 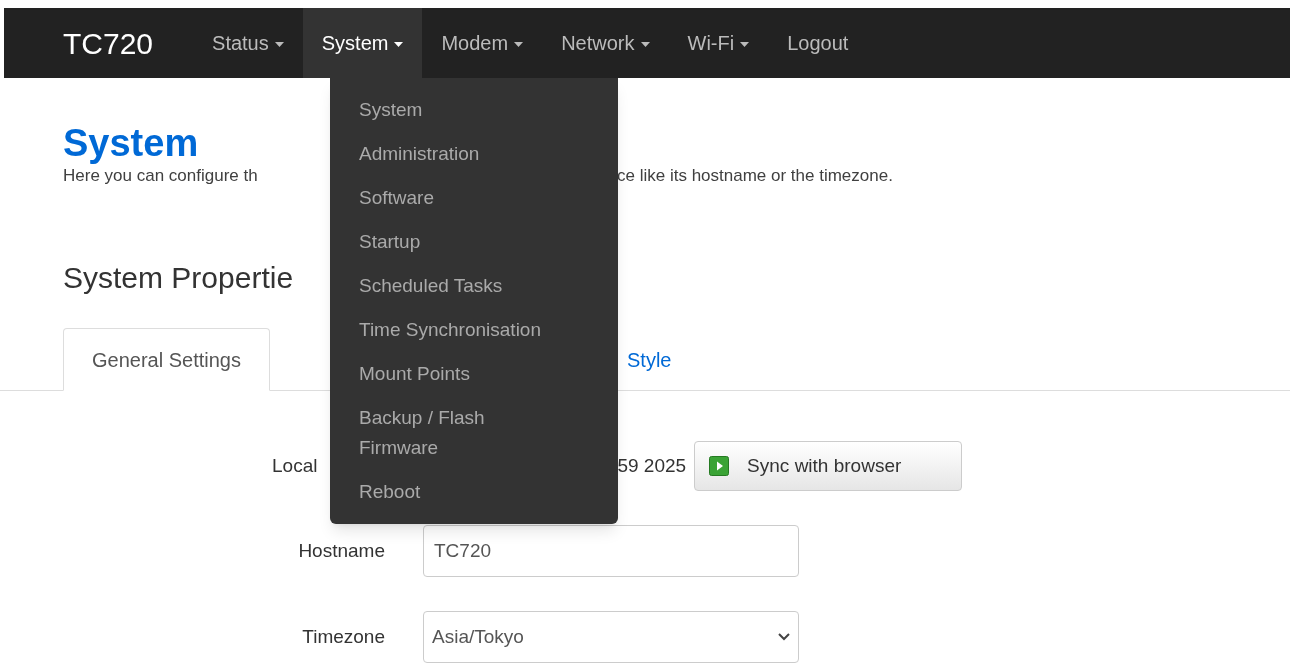 What do you see at coordinates (605, 43) in the screenshot?
I see `nav-menu-item: Network` at bounding box center [605, 43].